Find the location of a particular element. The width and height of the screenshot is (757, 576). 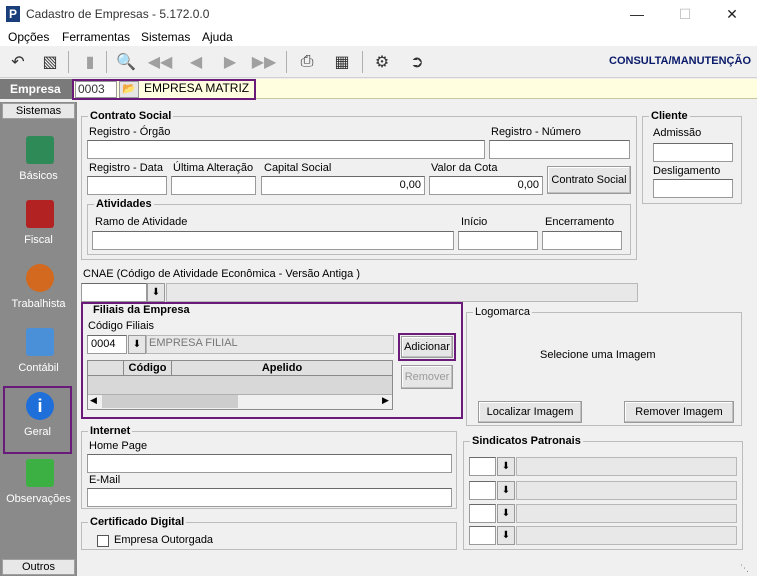

codigo-filiais-field: 0004 is located at coordinates (107, 344).